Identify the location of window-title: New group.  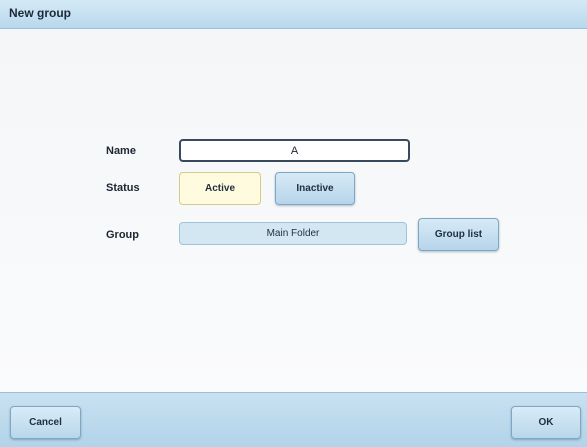
(40, 13).